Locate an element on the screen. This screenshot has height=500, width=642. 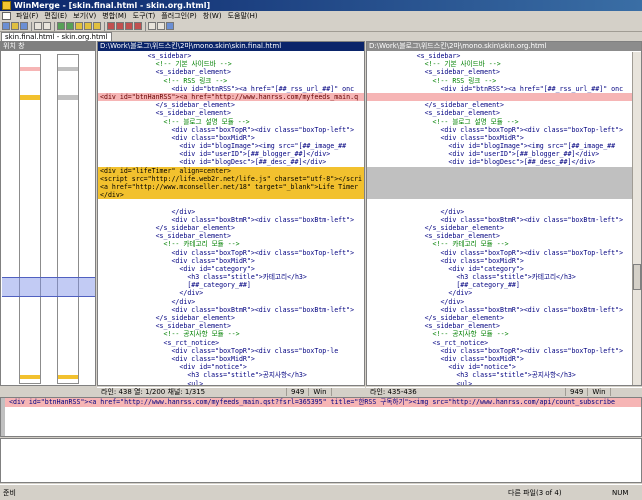
menu-item-4: 도구(T) is located at coordinates (144, 16).